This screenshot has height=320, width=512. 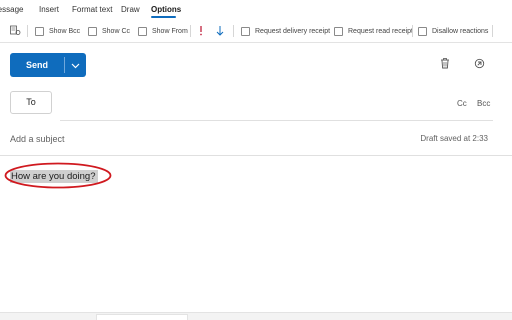 I want to click on to-button: To, so click(x=31, y=102).